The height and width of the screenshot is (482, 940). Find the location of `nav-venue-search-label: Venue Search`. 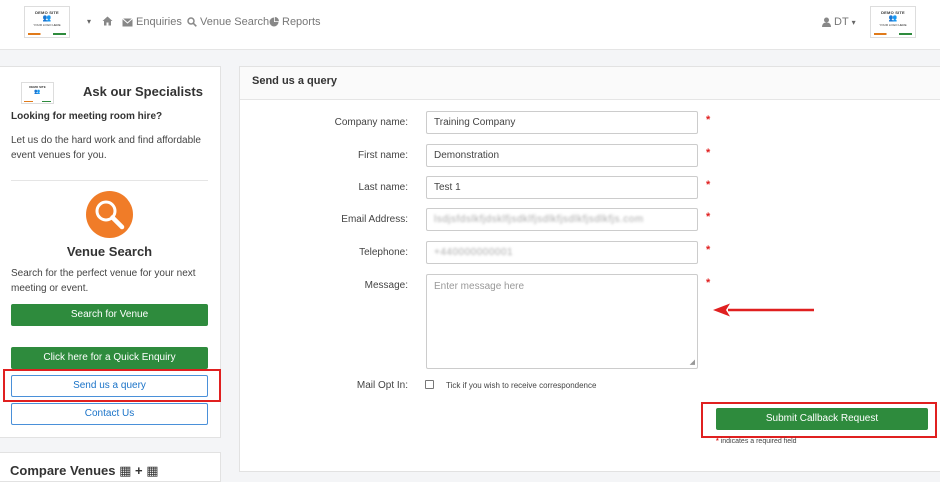

nav-venue-search-label: Venue Search is located at coordinates (235, 22).